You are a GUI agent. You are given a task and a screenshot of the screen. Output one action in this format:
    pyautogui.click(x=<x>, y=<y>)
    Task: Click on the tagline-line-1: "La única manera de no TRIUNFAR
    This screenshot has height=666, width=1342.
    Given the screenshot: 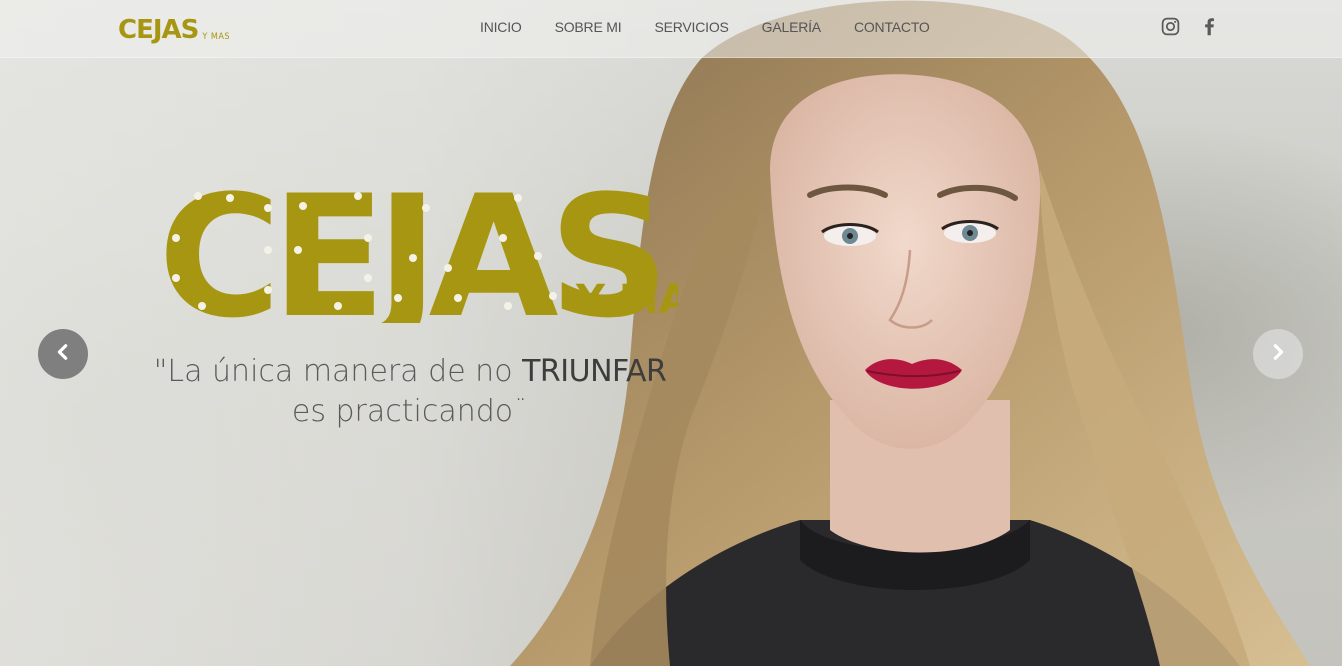 What is the action you would take?
    pyautogui.click(x=410, y=372)
    